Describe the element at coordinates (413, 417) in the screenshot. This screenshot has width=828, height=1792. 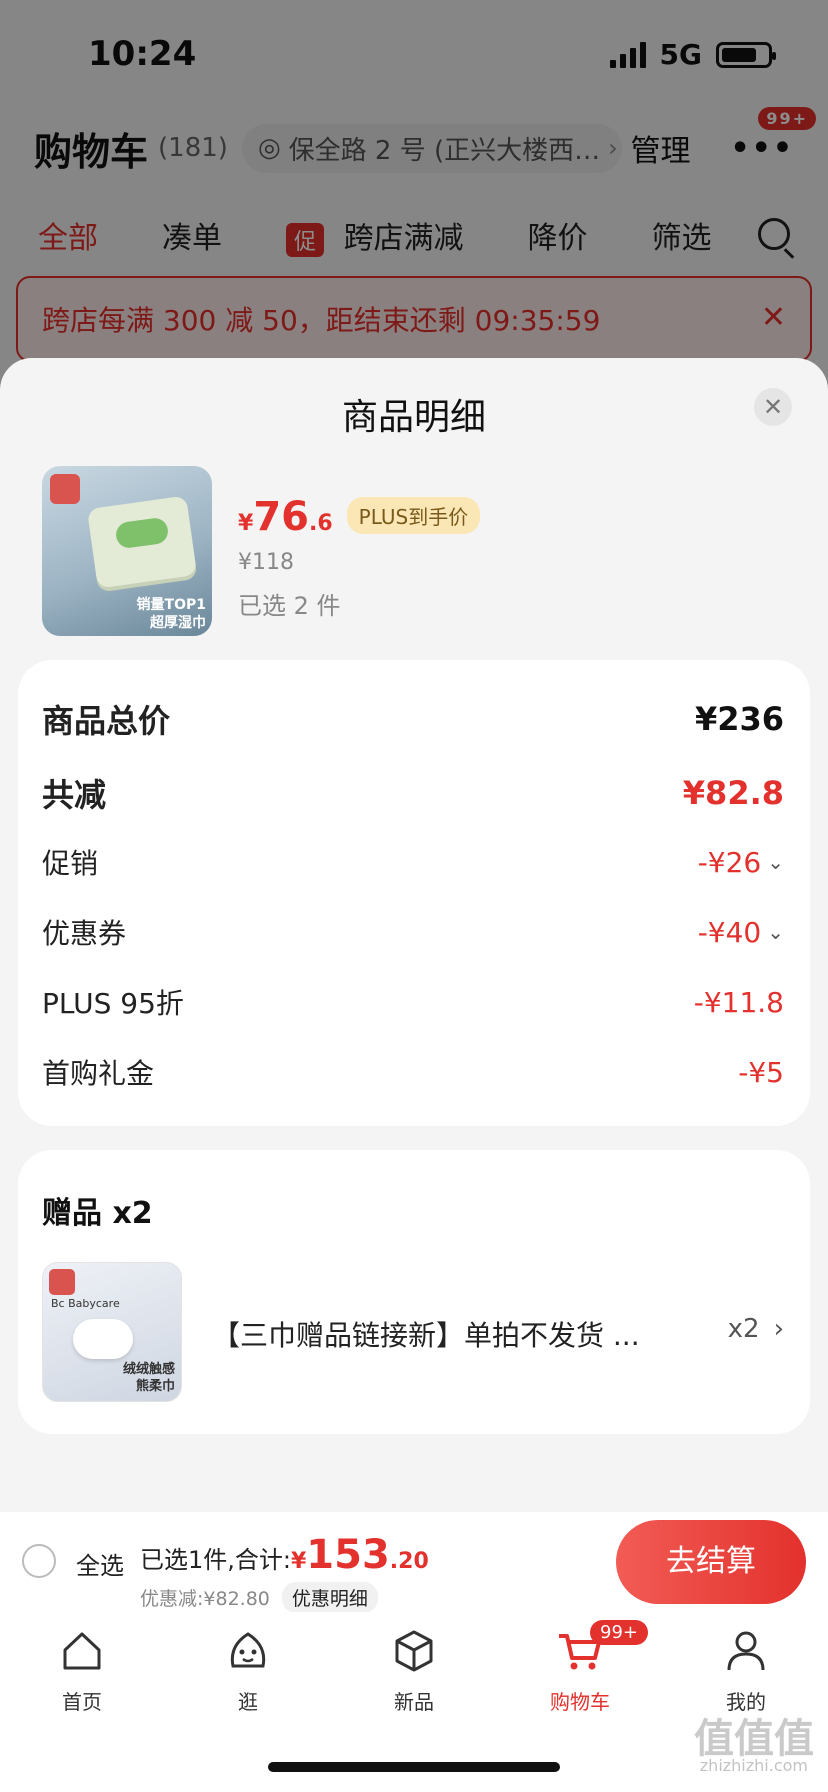
I see `sheet-title: 商品明细` at that location.